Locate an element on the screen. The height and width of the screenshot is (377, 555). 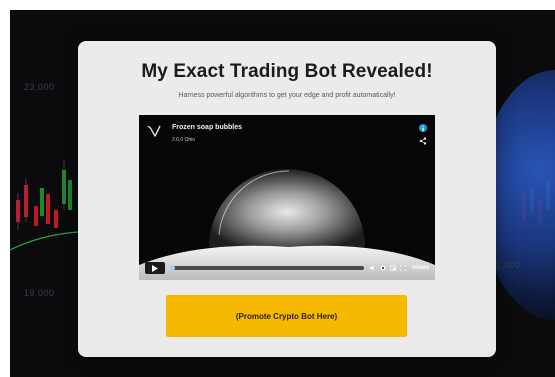
video-byline: 2.6.0 Ohio is located at coordinates (184, 140).